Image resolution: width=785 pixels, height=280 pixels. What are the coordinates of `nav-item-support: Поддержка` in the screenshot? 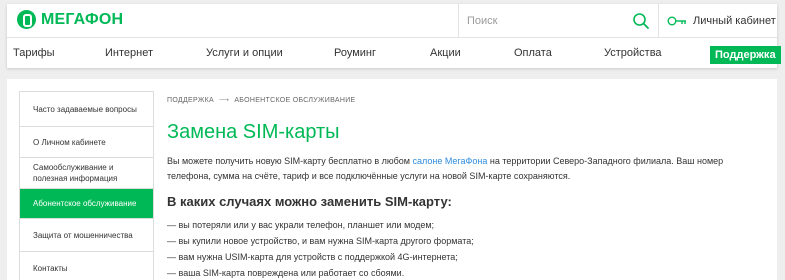 It's located at (745, 55).